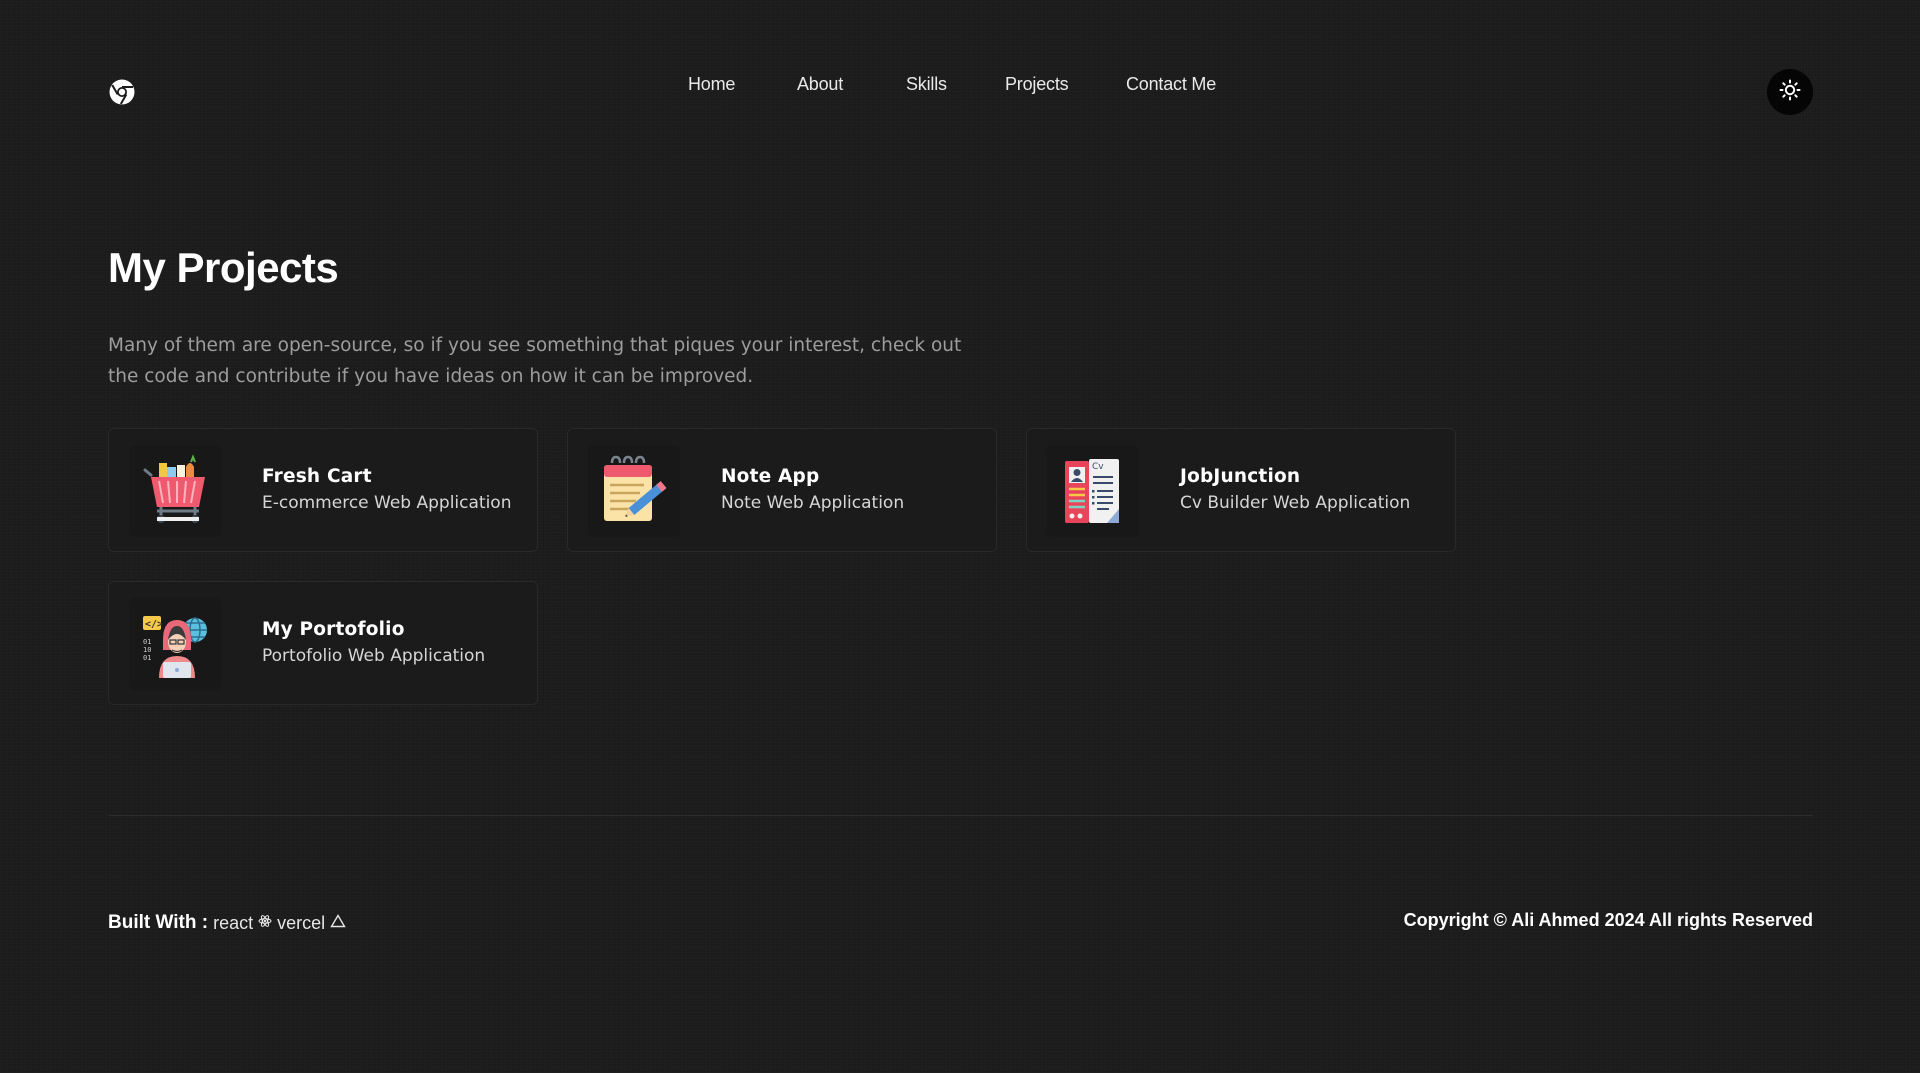 This screenshot has width=1920, height=1073. Describe the element at coordinates (175, 644) in the screenshot. I see `developer-avatar-icon: </> 01 10 01` at that location.